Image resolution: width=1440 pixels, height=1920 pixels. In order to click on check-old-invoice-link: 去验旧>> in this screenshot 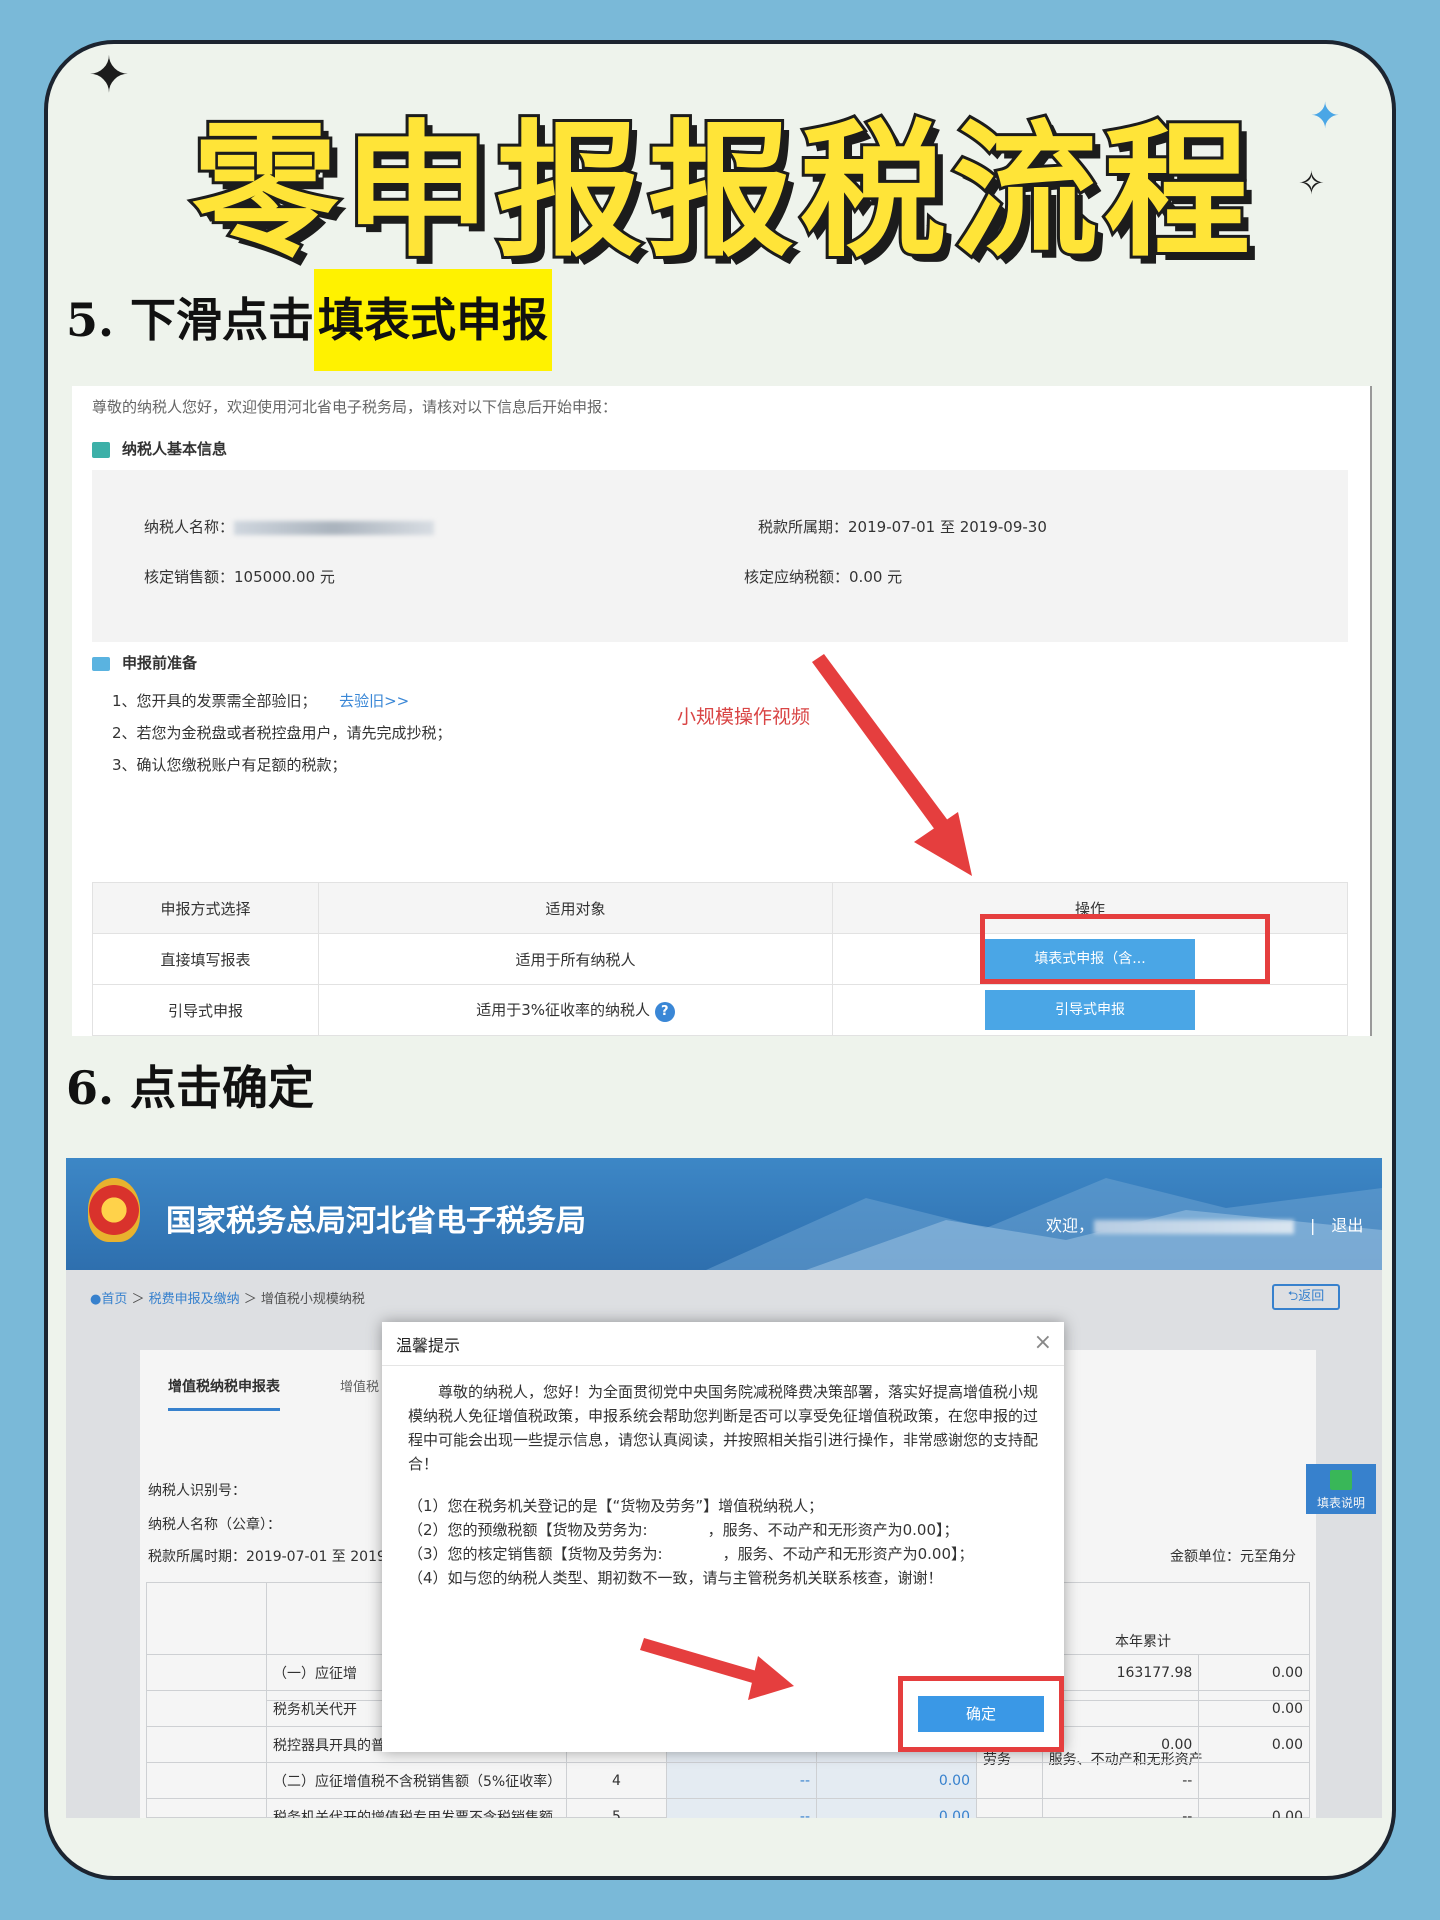, I will do `click(374, 701)`.